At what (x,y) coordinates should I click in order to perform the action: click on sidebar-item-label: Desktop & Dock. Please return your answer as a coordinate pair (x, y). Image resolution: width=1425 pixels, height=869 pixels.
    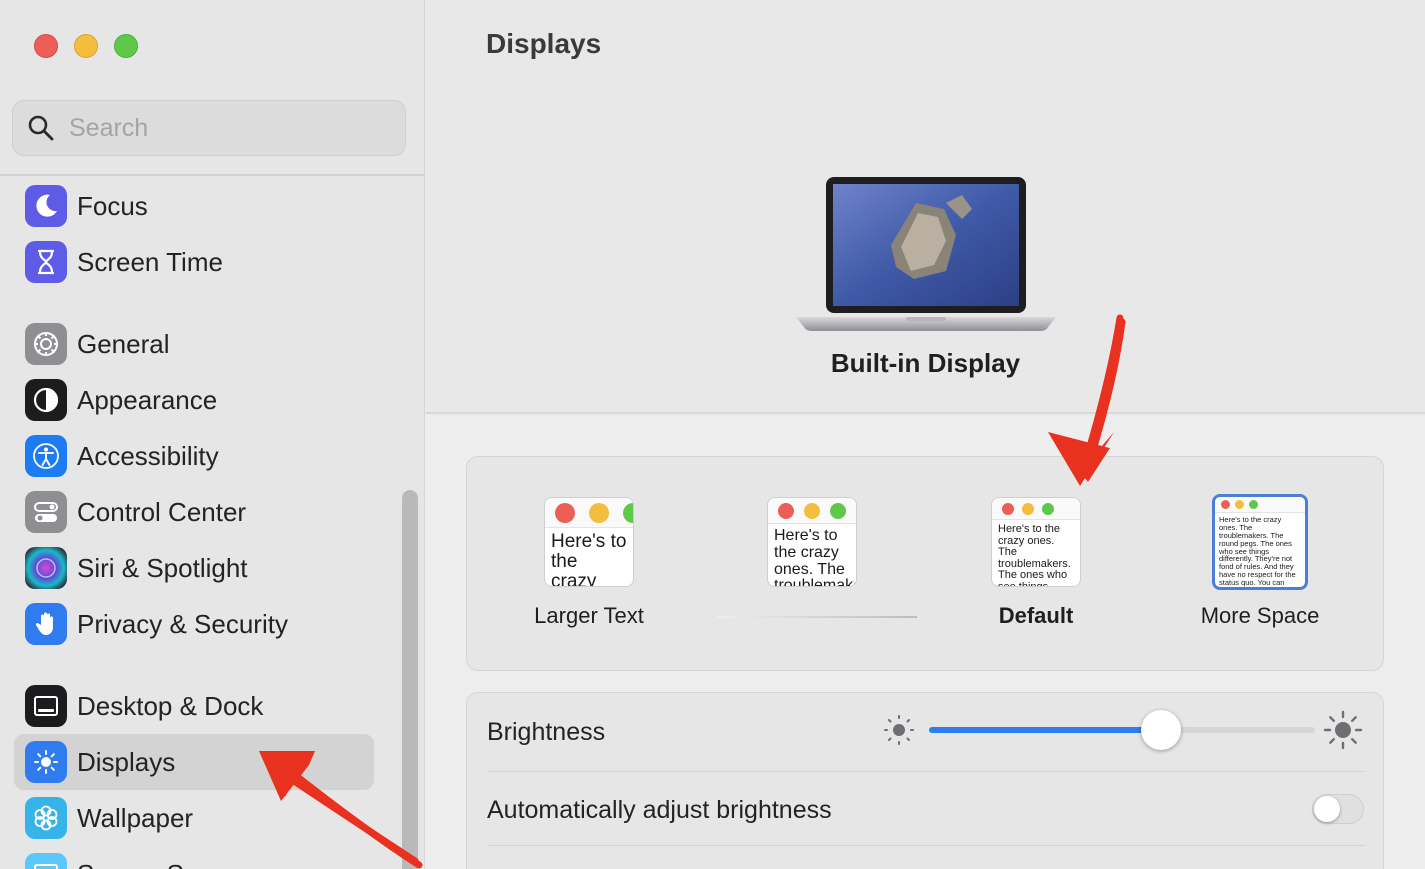
    Looking at the image, I should click on (170, 705).